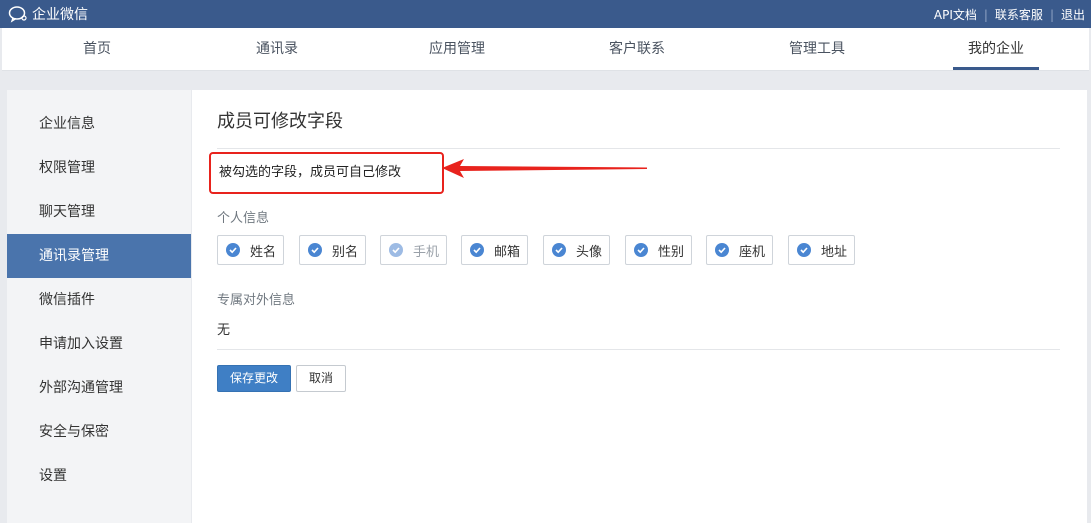 The width and height of the screenshot is (1091, 523). I want to click on brand: 企业微信, so click(48, 14).